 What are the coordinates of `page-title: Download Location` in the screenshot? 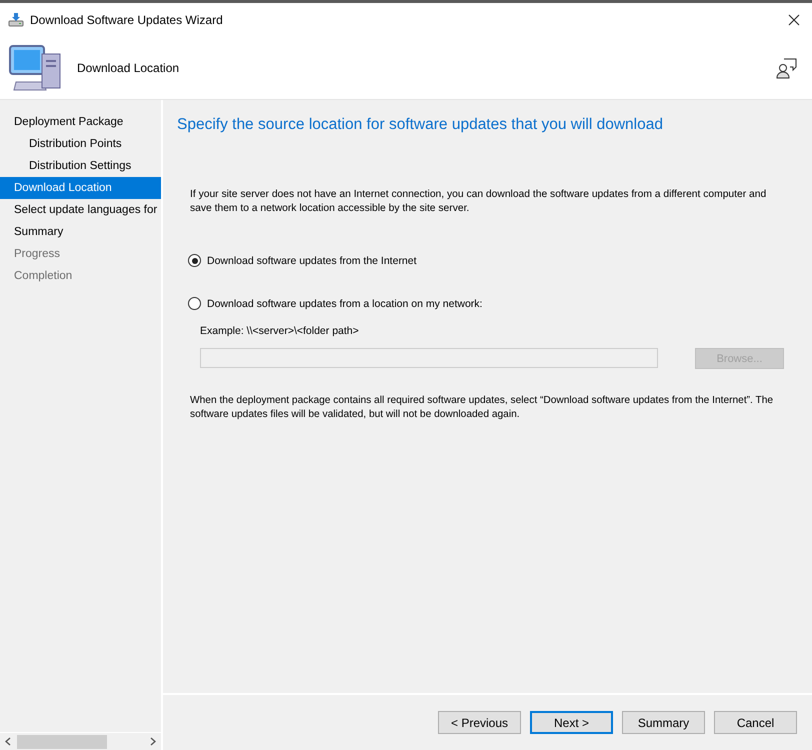 It's located at (128, 67).